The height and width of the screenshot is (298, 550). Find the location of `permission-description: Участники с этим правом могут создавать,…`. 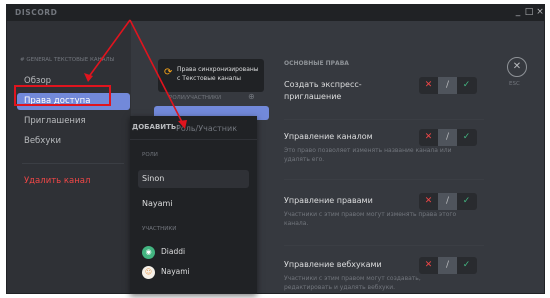

permission-description: Участники с этим правом могут создавать,… is located at coordinates (352, 283).